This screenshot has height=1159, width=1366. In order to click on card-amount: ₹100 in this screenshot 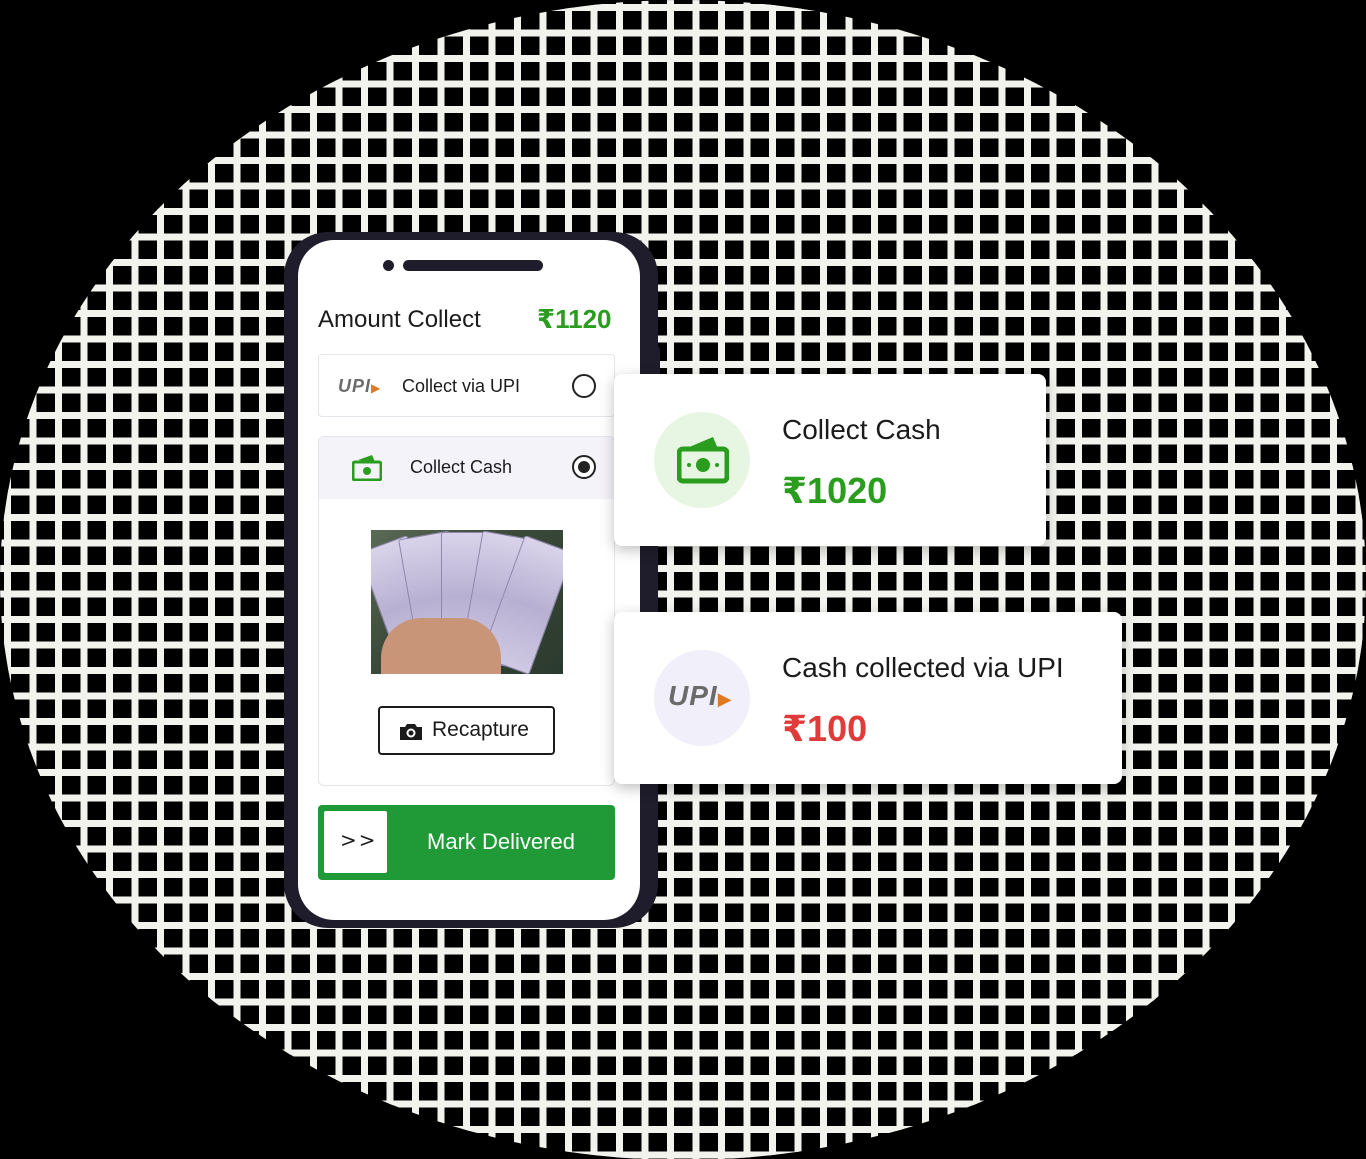, I will do `click(825, 728)`.